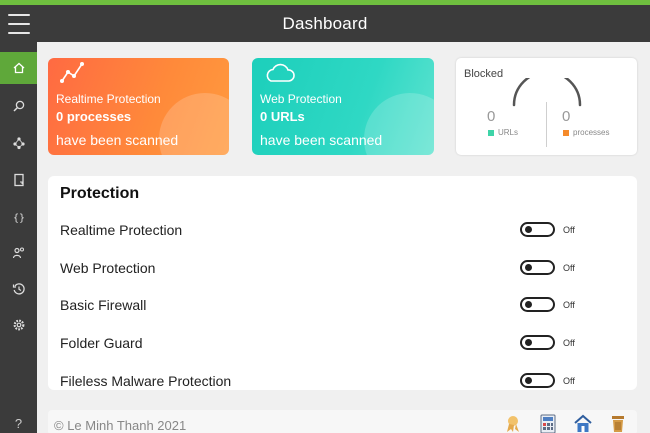 The height and width of the screenshot is (433, 650). Describe the element at coordinates (72, 72) in the screenshot. I see `graph-icon` at that location.